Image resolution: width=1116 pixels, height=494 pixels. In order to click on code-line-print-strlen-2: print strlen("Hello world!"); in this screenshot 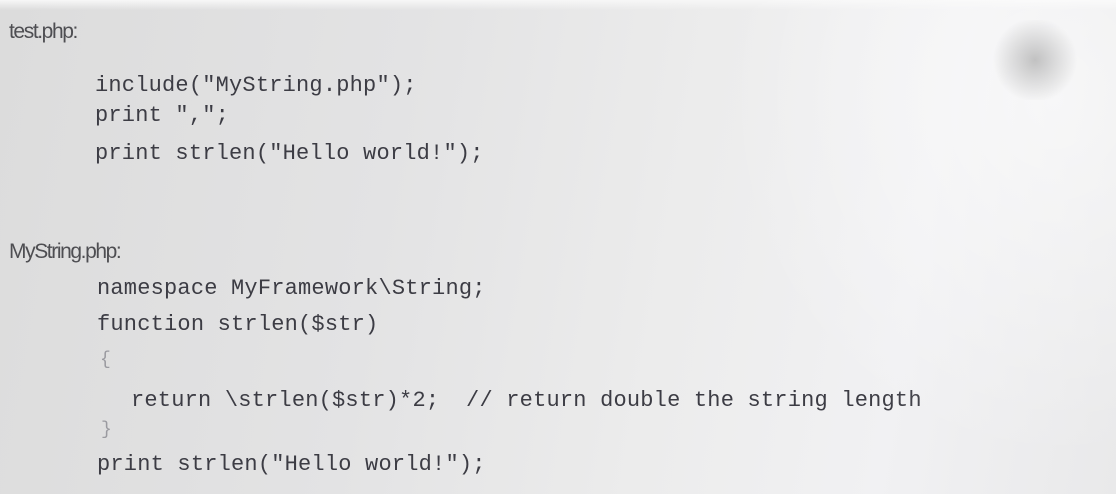, I will do `click(291, 464)`.